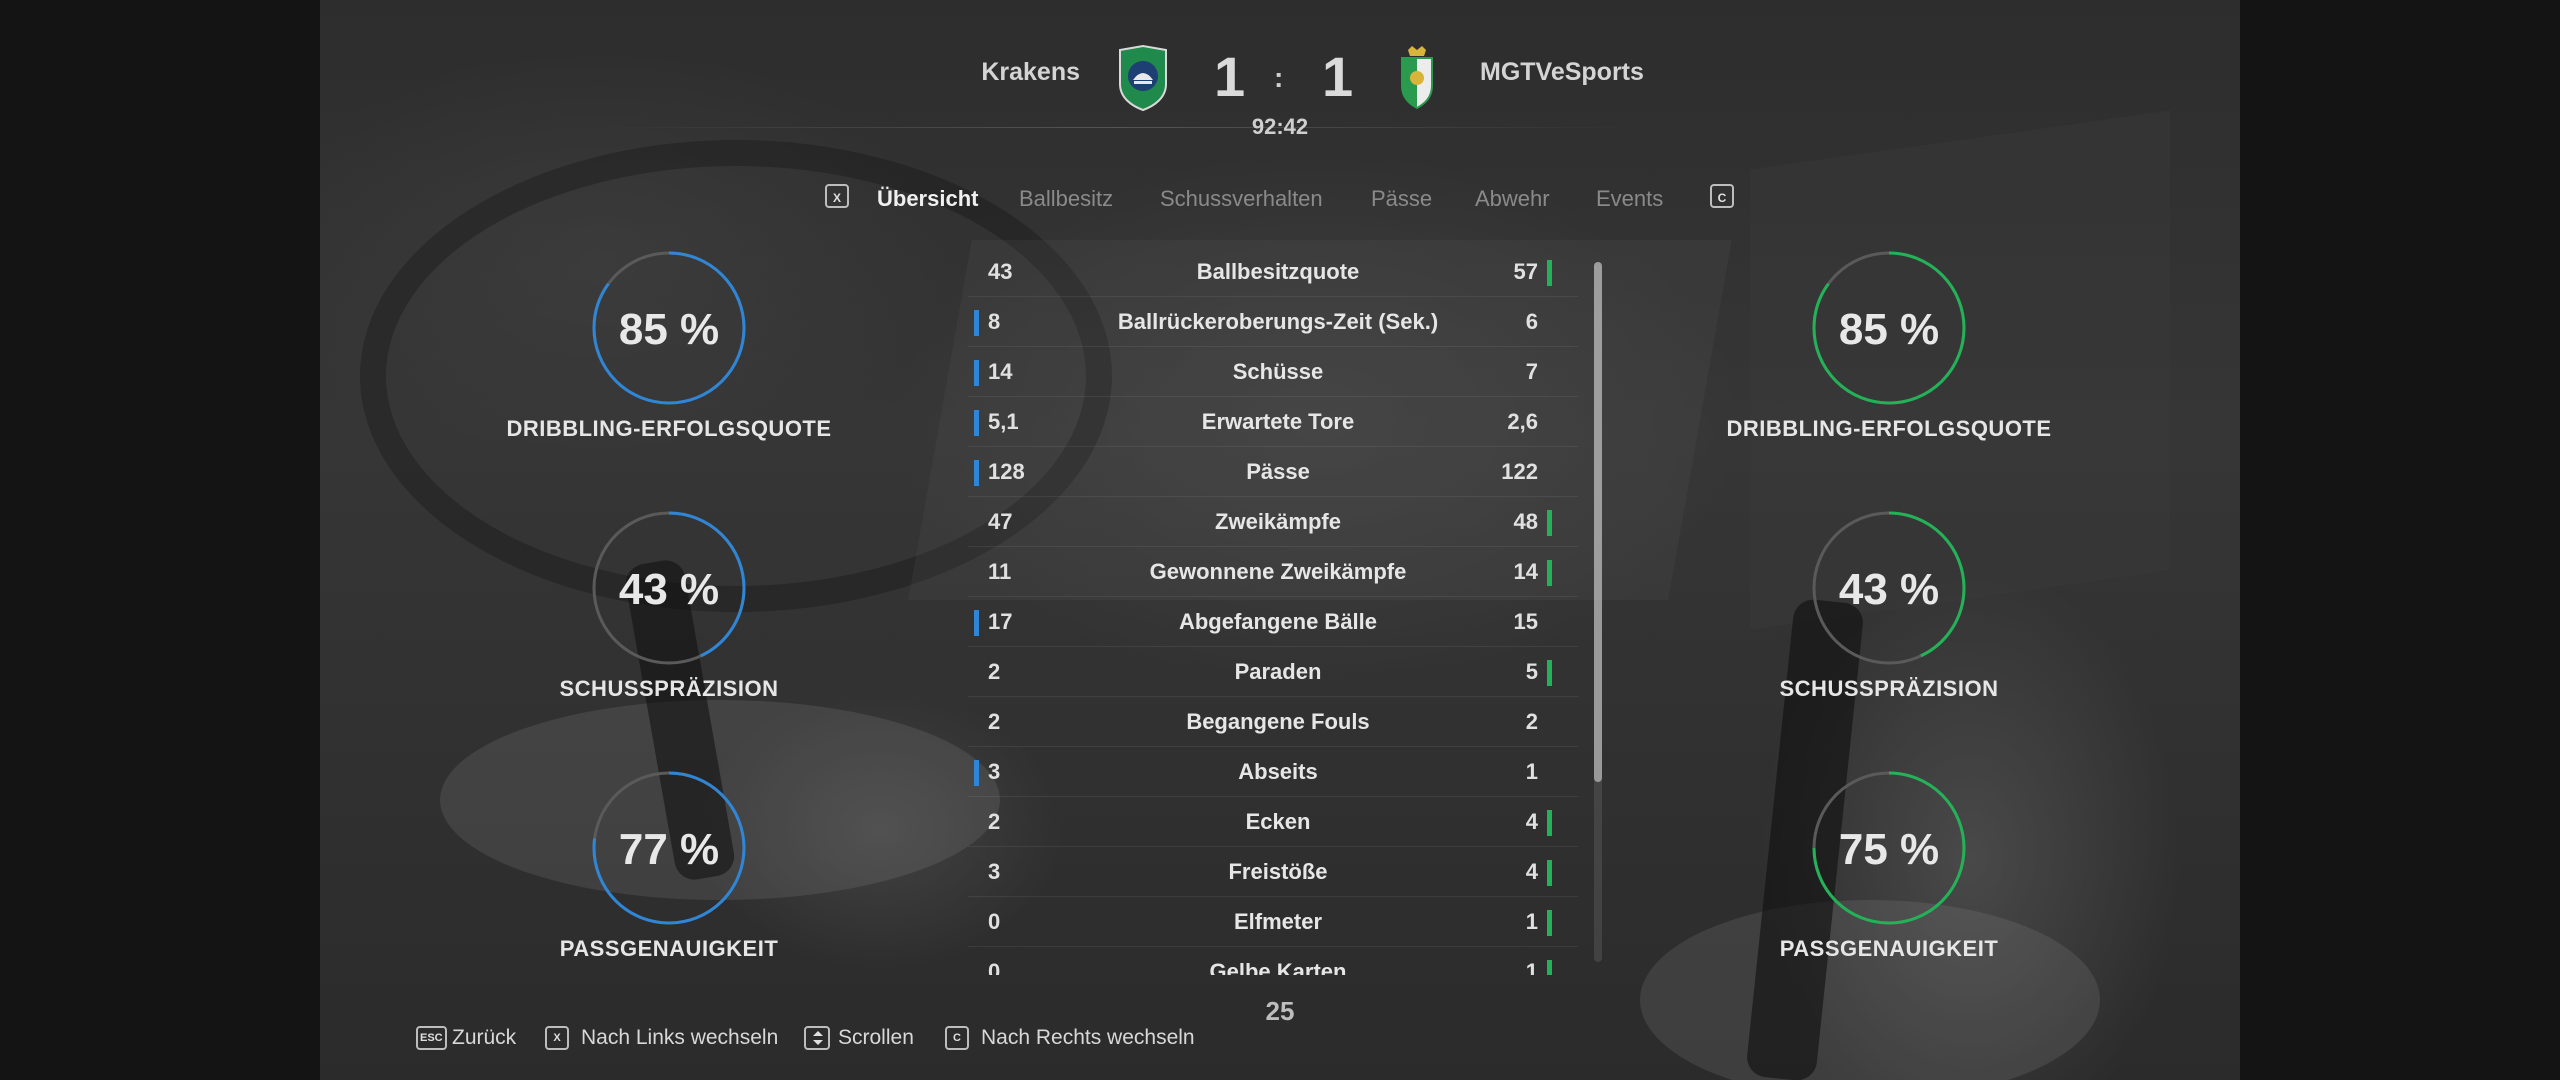  I want to click on stat-row: 43 Ballbesitzquote 57, so click(1273, 272).